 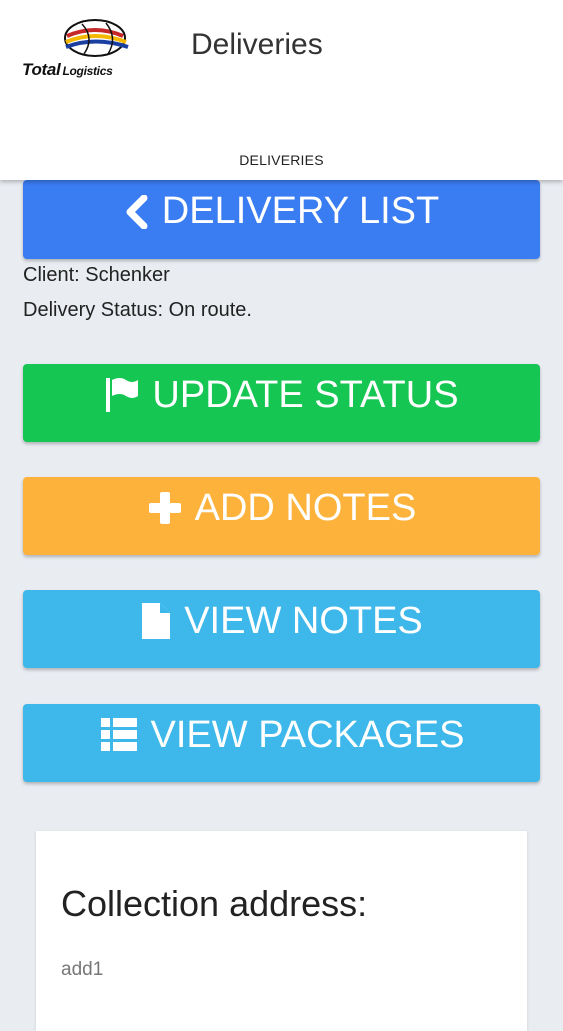 I want to click on client-info: Client: Schenker, so click(x=96, y=275).